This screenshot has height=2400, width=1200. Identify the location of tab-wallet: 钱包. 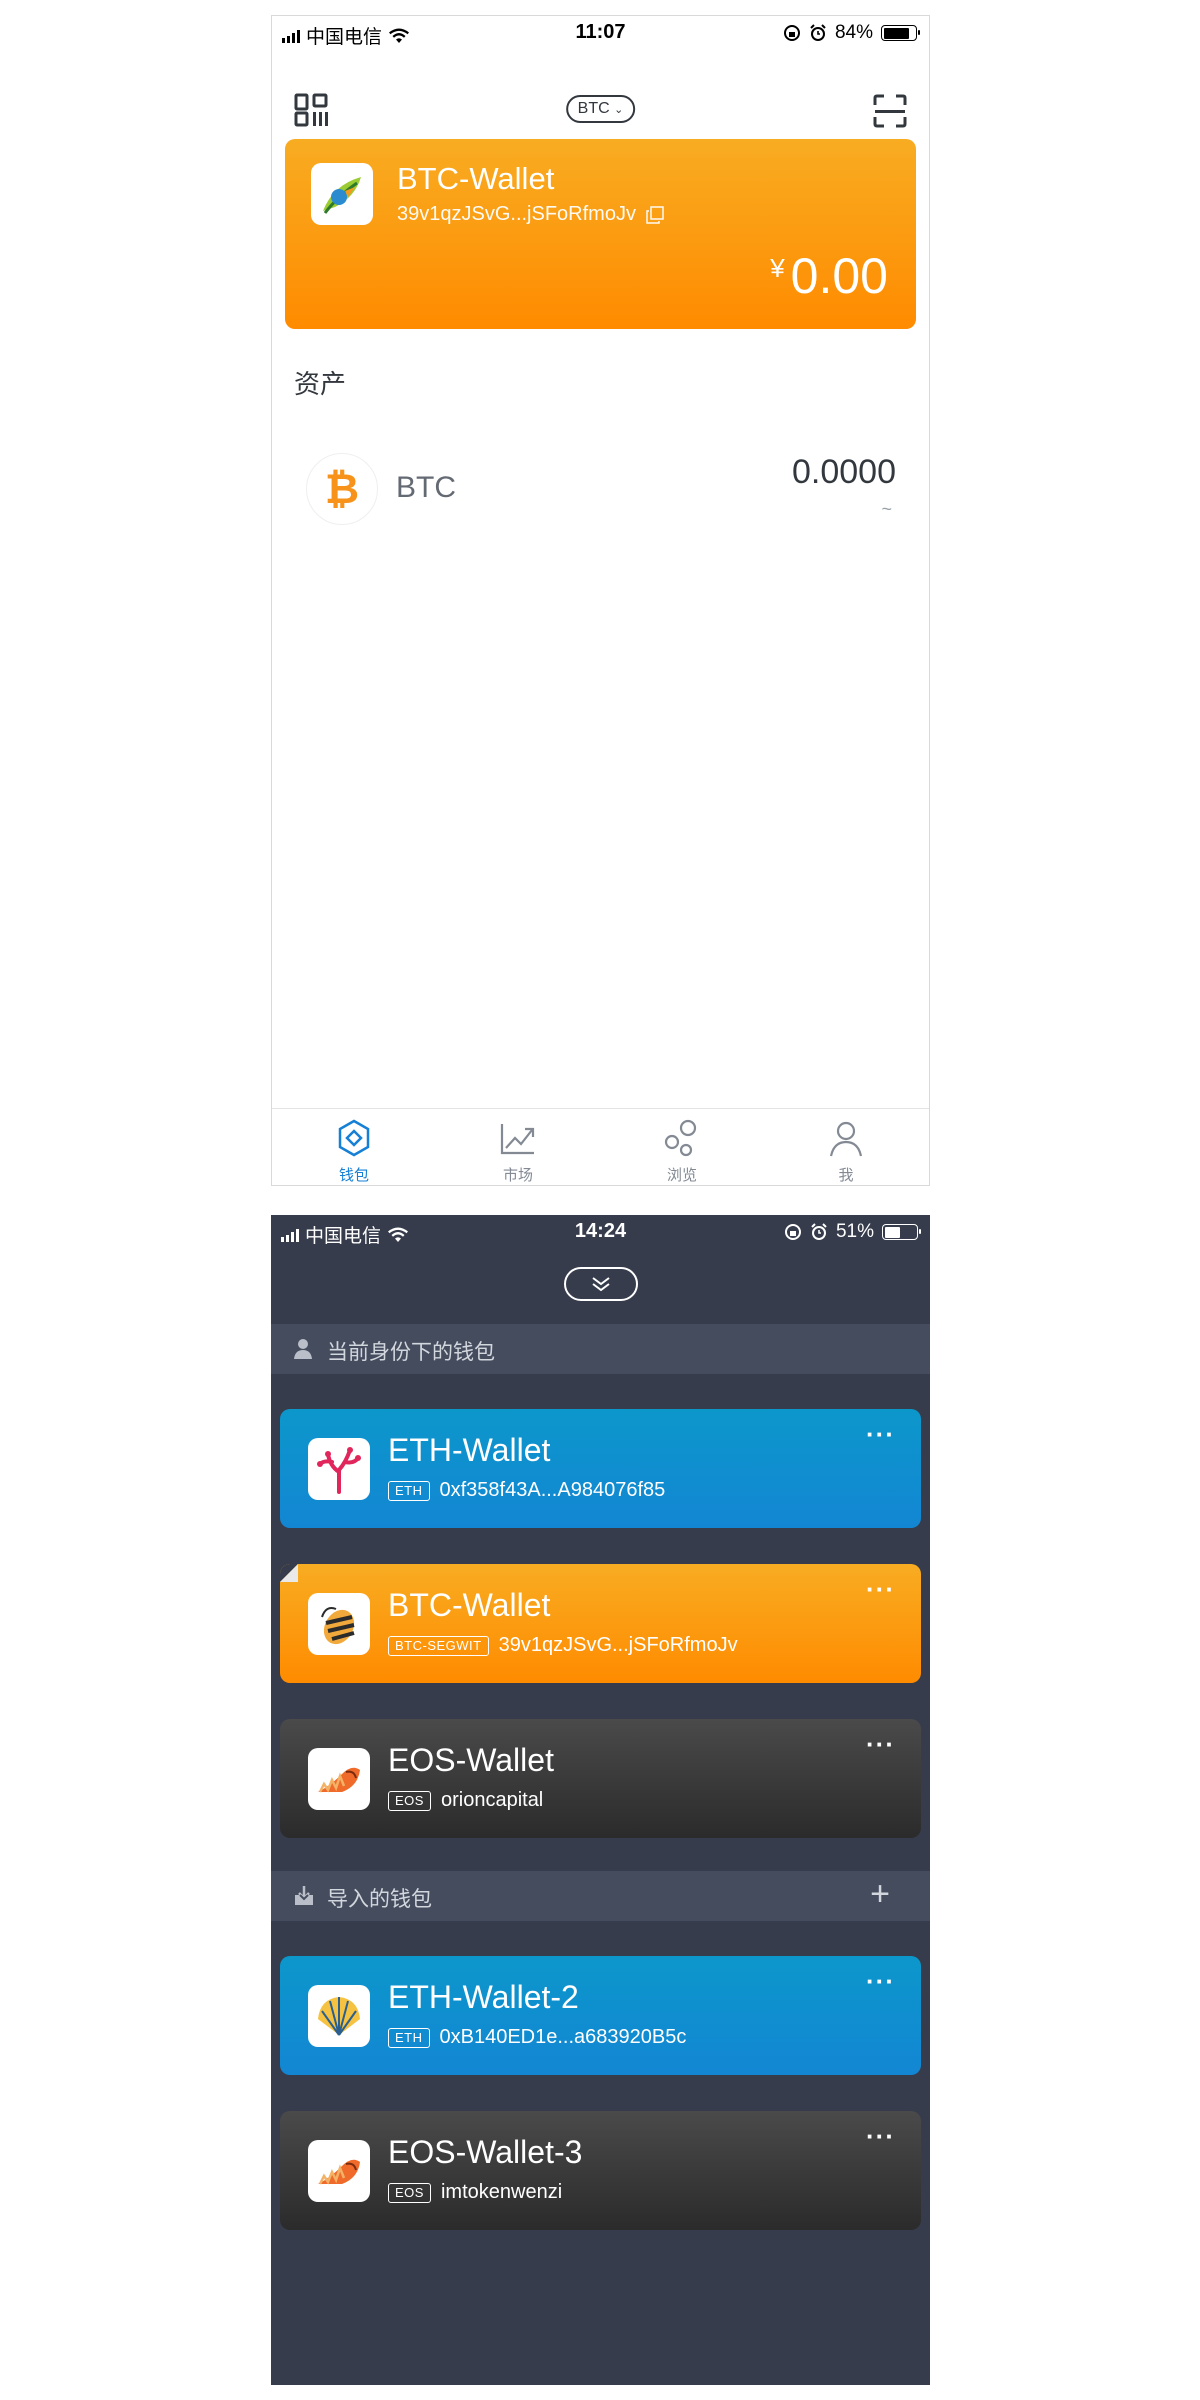
(354, 1147).